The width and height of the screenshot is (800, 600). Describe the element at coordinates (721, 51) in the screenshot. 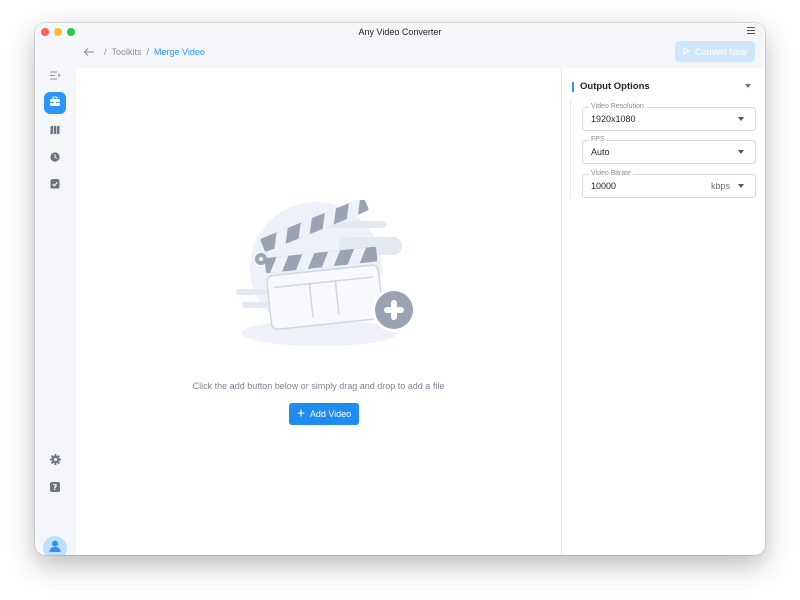

I see `convert-now-label: Convert Now` at that location.